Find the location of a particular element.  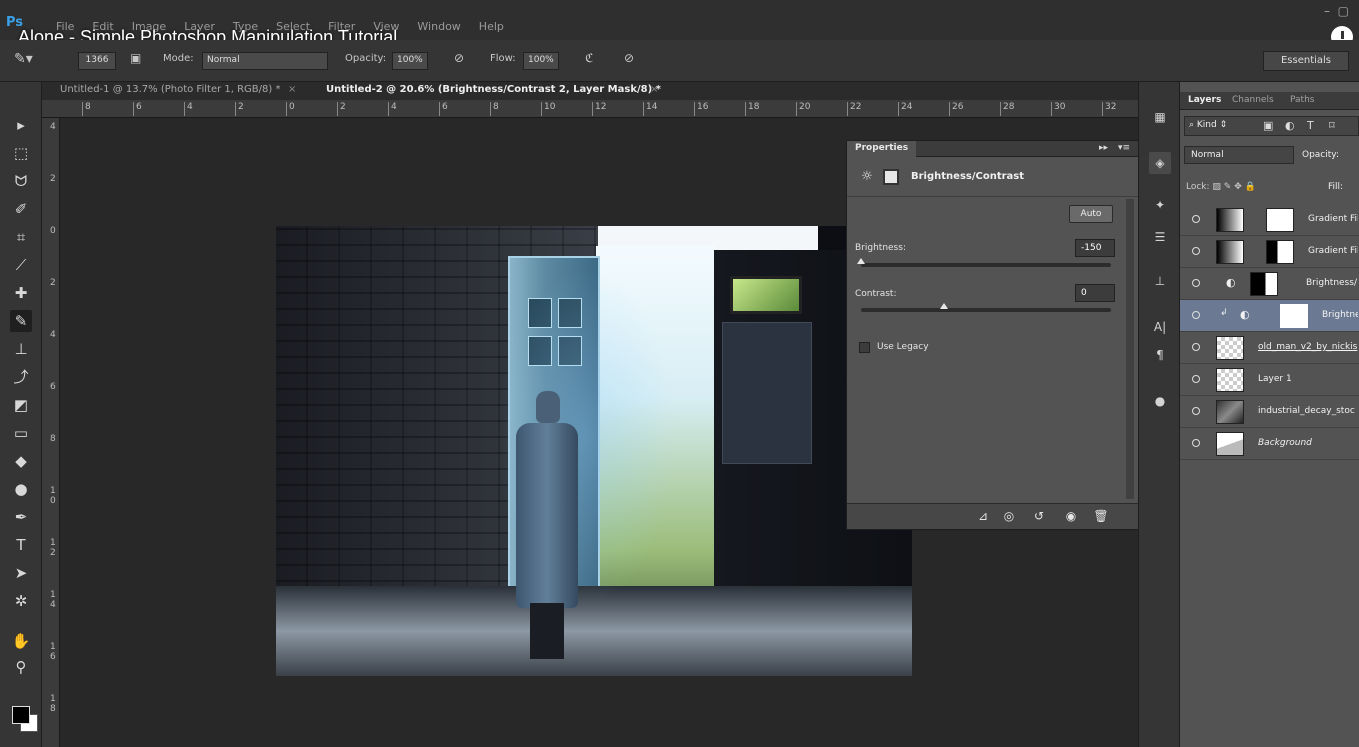

brightness-slider-thumb is located at coordinates (861, 261).